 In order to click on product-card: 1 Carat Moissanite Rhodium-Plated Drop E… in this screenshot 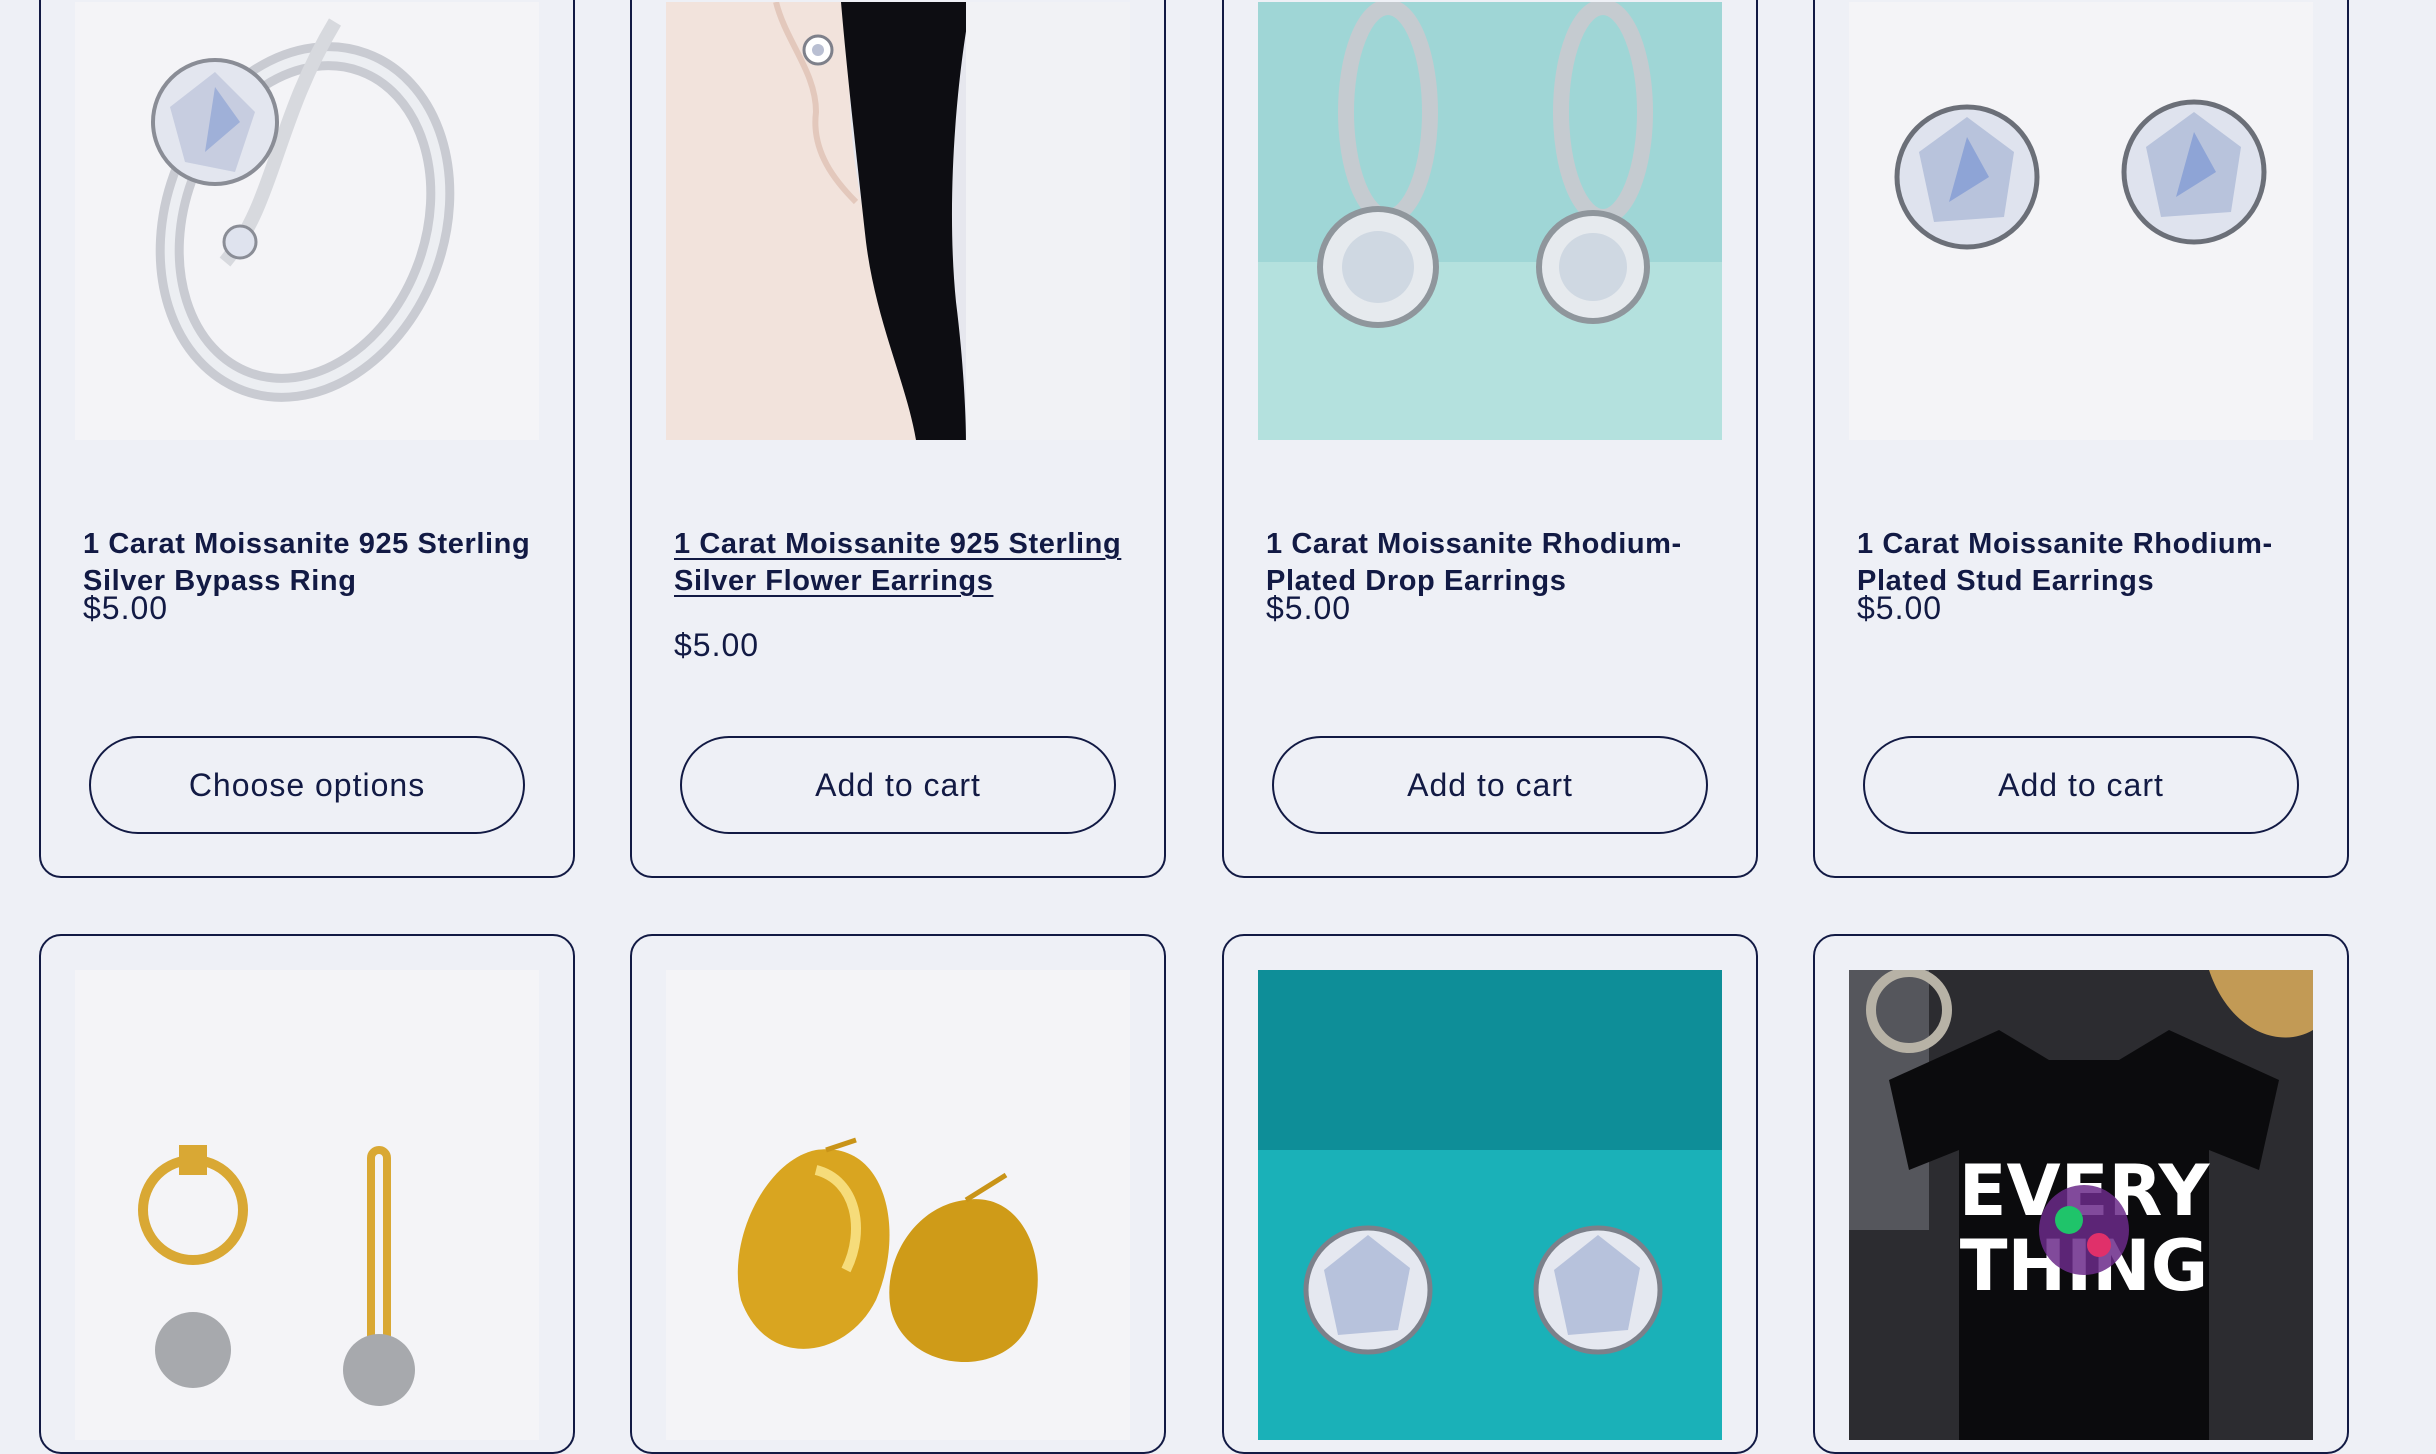, I will do `click(1490, 439)`.